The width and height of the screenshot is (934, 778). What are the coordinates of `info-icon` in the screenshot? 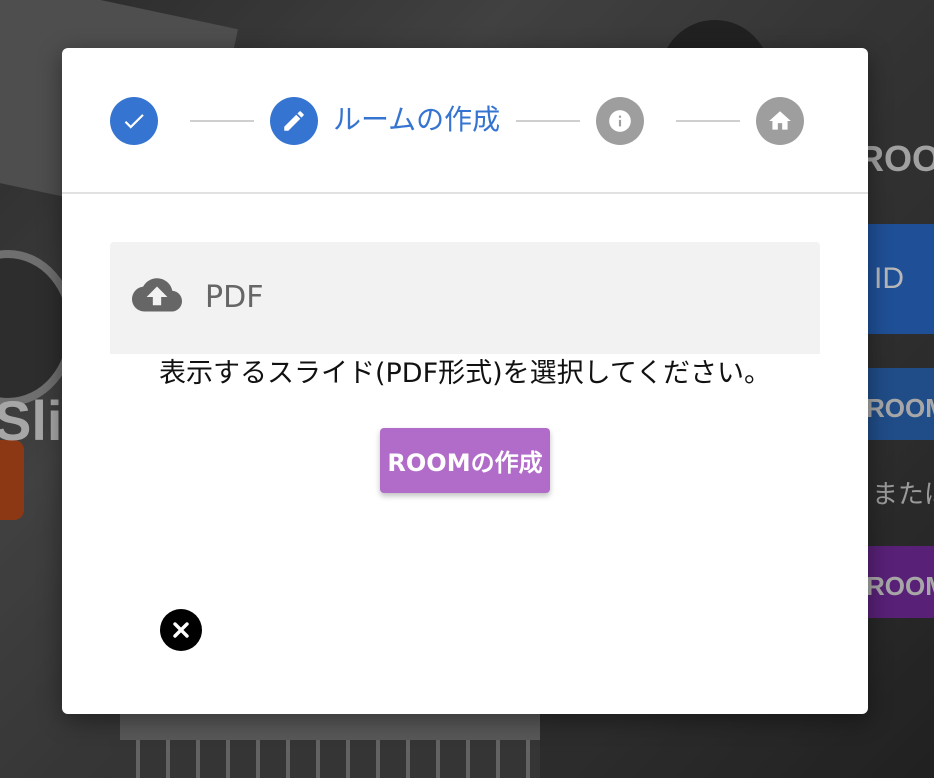 It's located at (620, 121).